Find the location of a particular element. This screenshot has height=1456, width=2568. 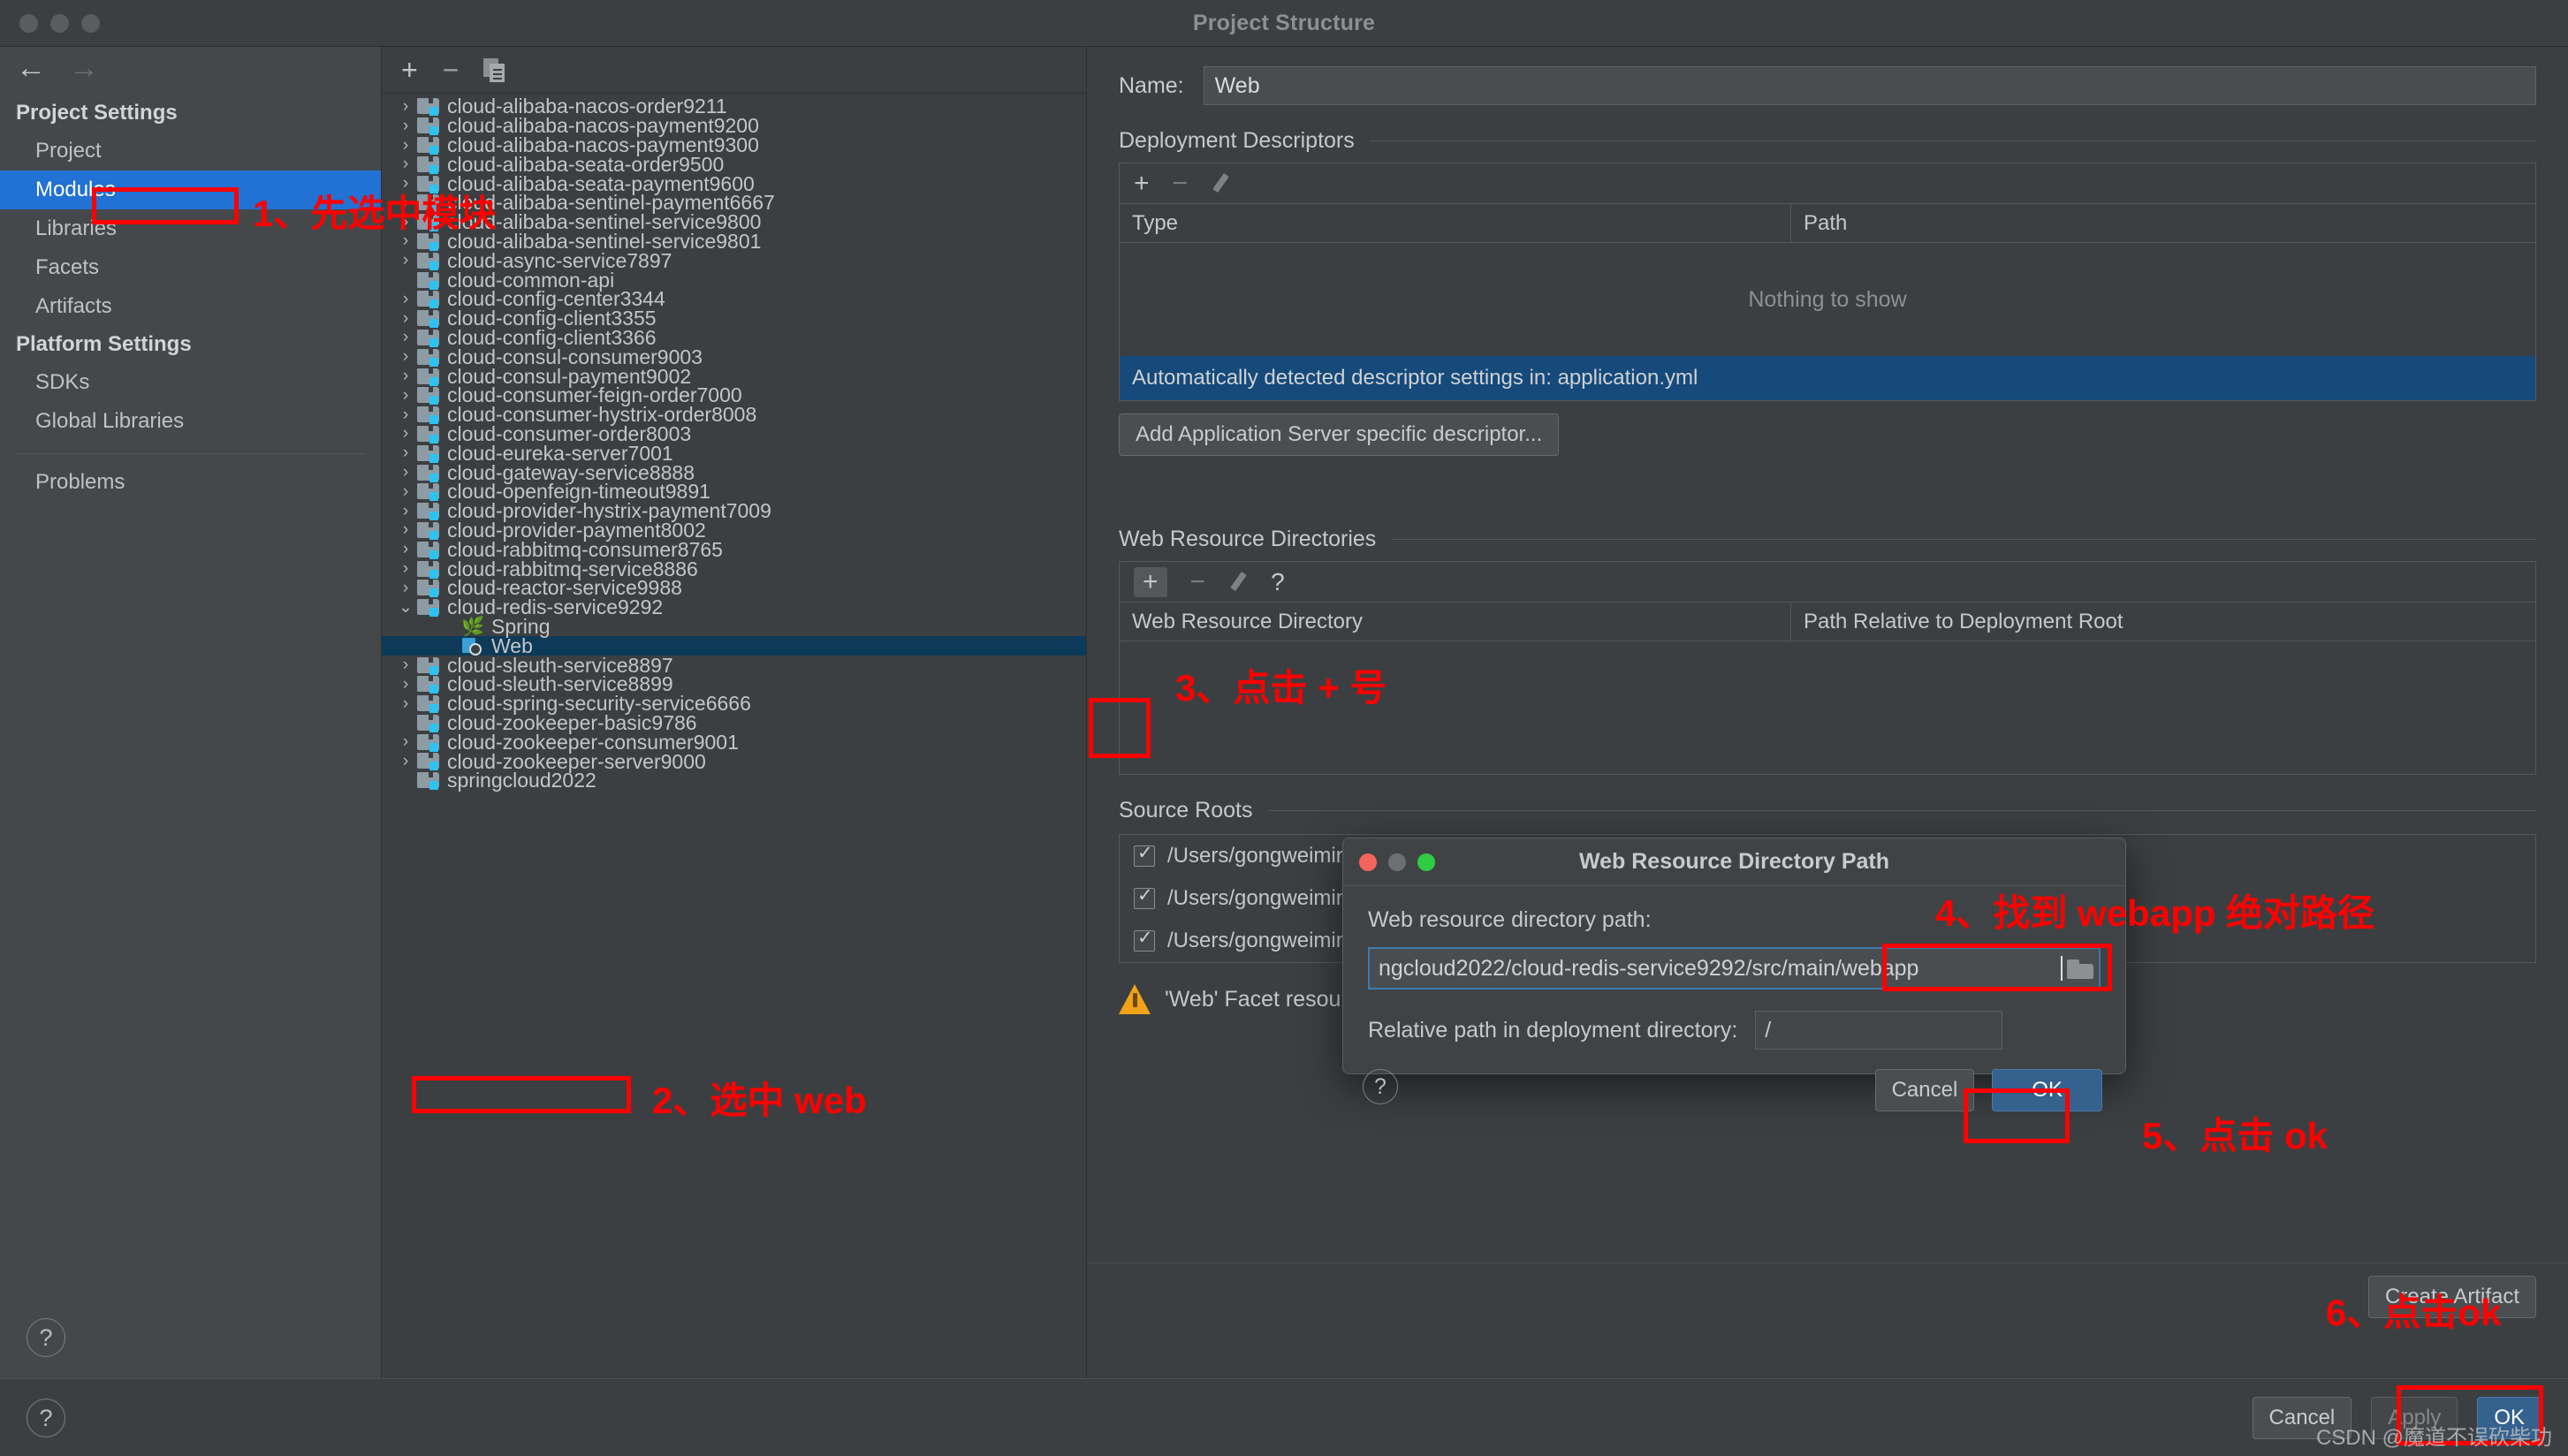

deployment-descriptors-title: Deployment Descriptors is located at coordinates (1237, 140).